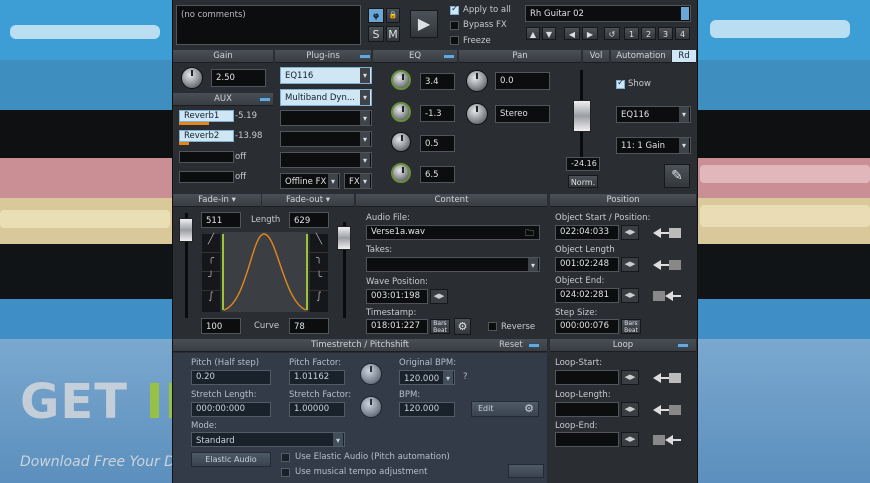  What do you see at coordinates (587, 326) in the screenshot?
I see `step-size-value: 000:00:076` at bounding box center [587, 326].